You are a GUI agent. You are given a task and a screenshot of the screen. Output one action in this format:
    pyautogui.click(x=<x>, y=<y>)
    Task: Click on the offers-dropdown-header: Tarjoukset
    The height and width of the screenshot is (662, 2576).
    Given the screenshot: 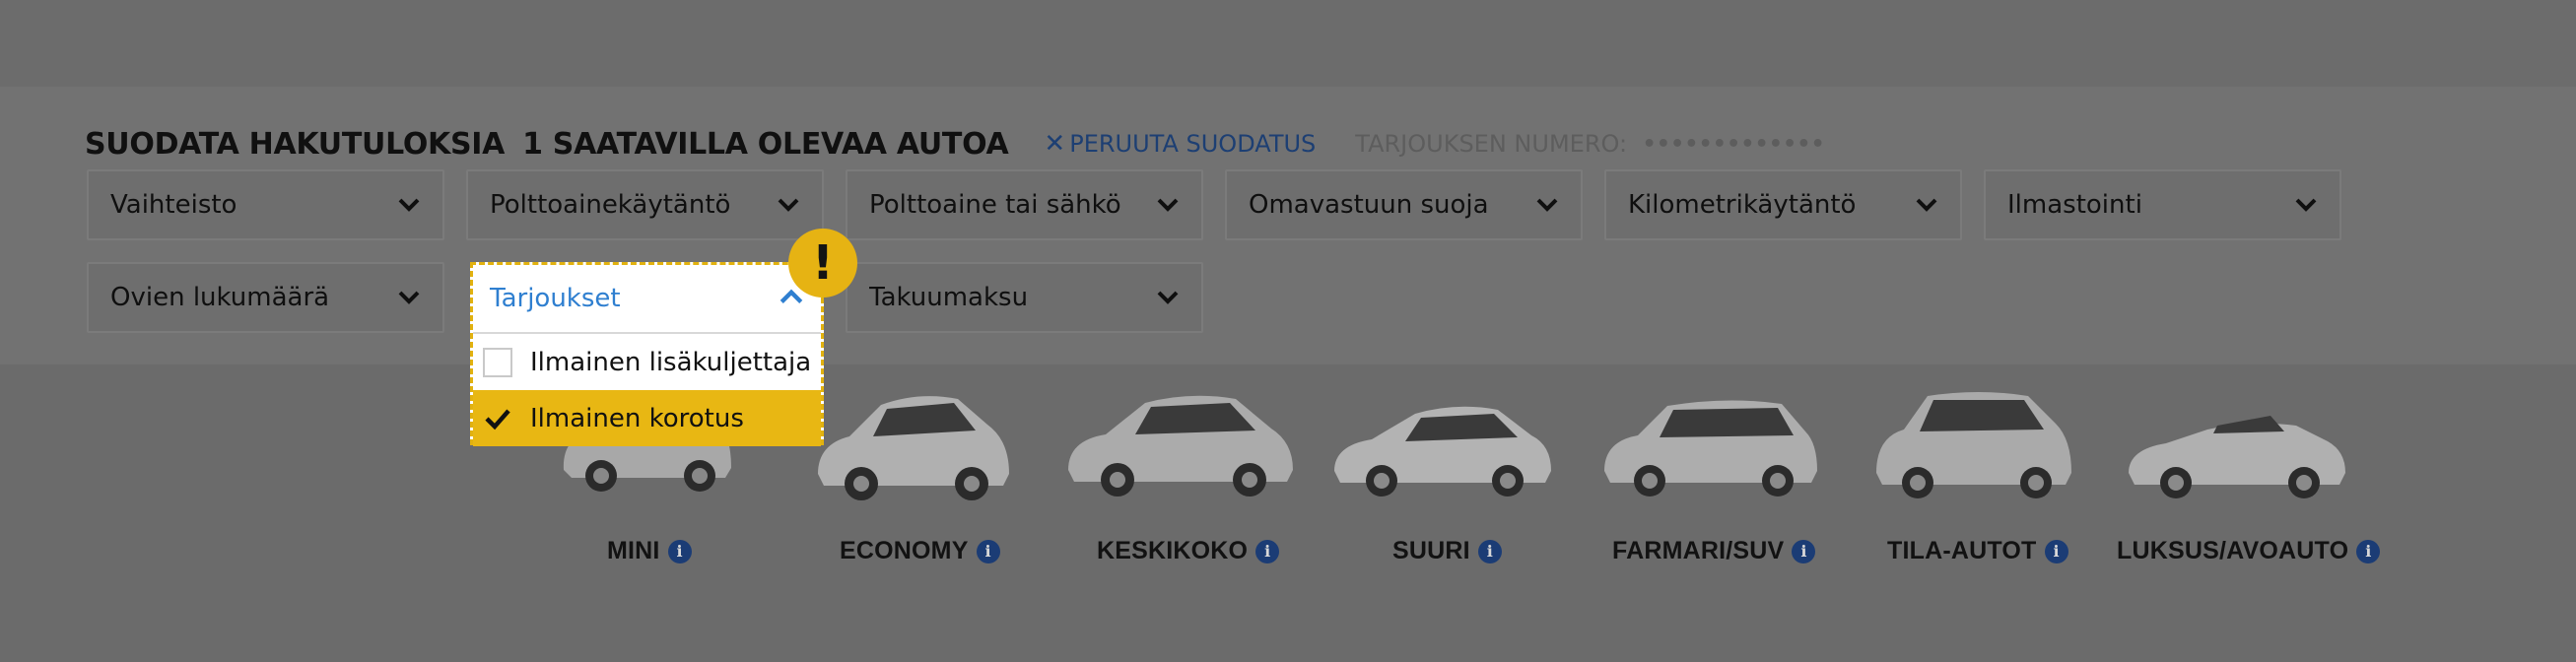 What is the action you would take?
    pyautogui.click(x=647, y=299)
    